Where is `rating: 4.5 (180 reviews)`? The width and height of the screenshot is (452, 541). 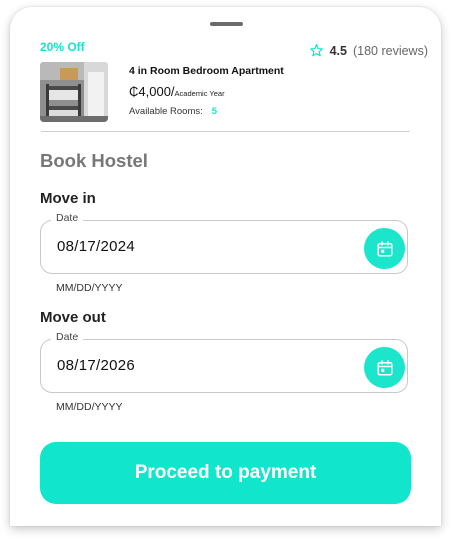 rating: 4.5 (180 reviews) is located at coordinates (368, 50).